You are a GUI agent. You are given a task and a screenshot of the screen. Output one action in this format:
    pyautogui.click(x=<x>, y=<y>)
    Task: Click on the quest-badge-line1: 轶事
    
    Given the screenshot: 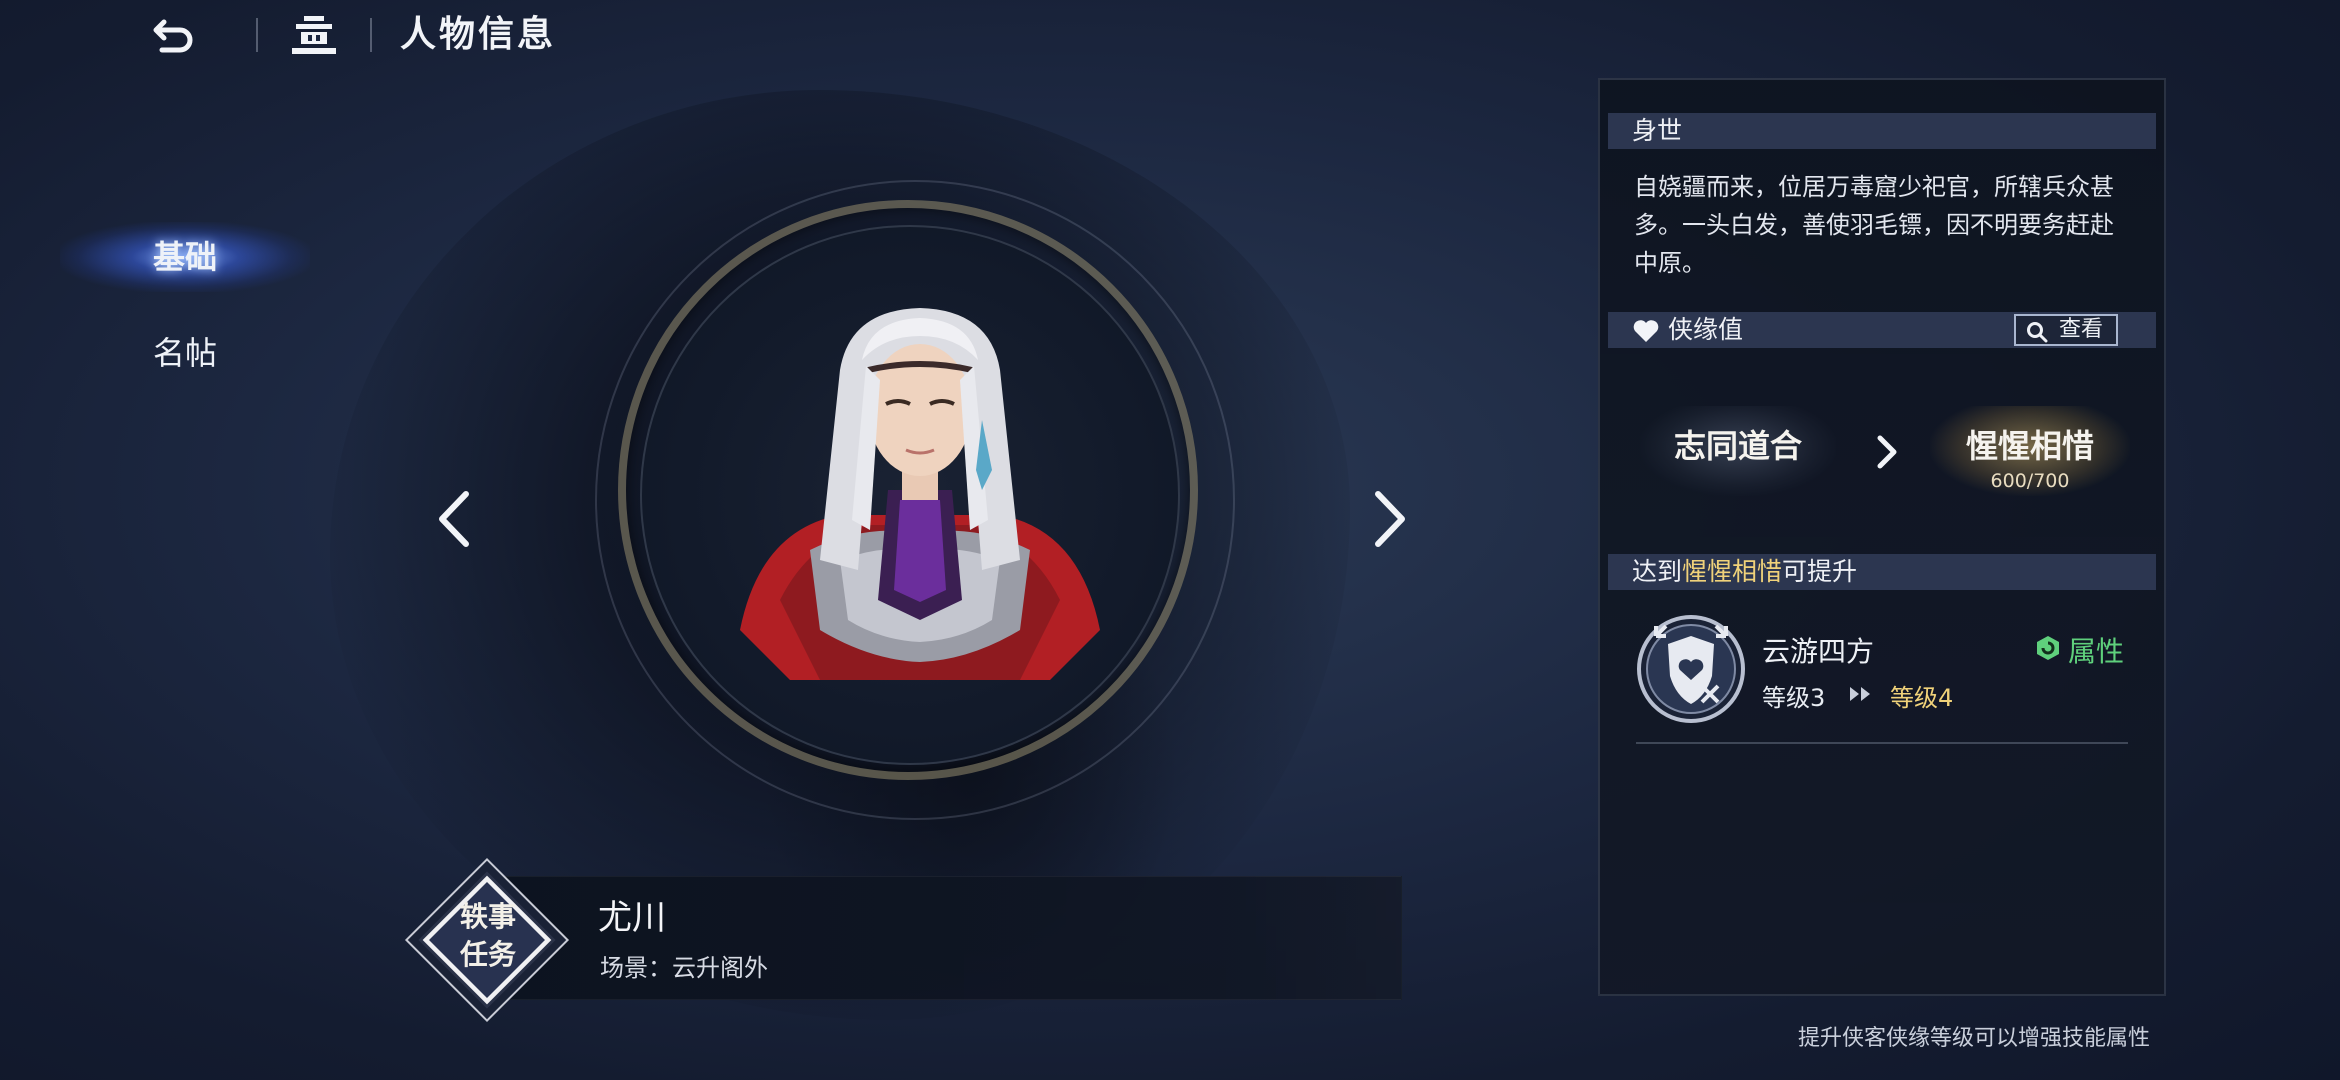 What is the action you would take?
    pyautogui.click(x=487, y=916)
    